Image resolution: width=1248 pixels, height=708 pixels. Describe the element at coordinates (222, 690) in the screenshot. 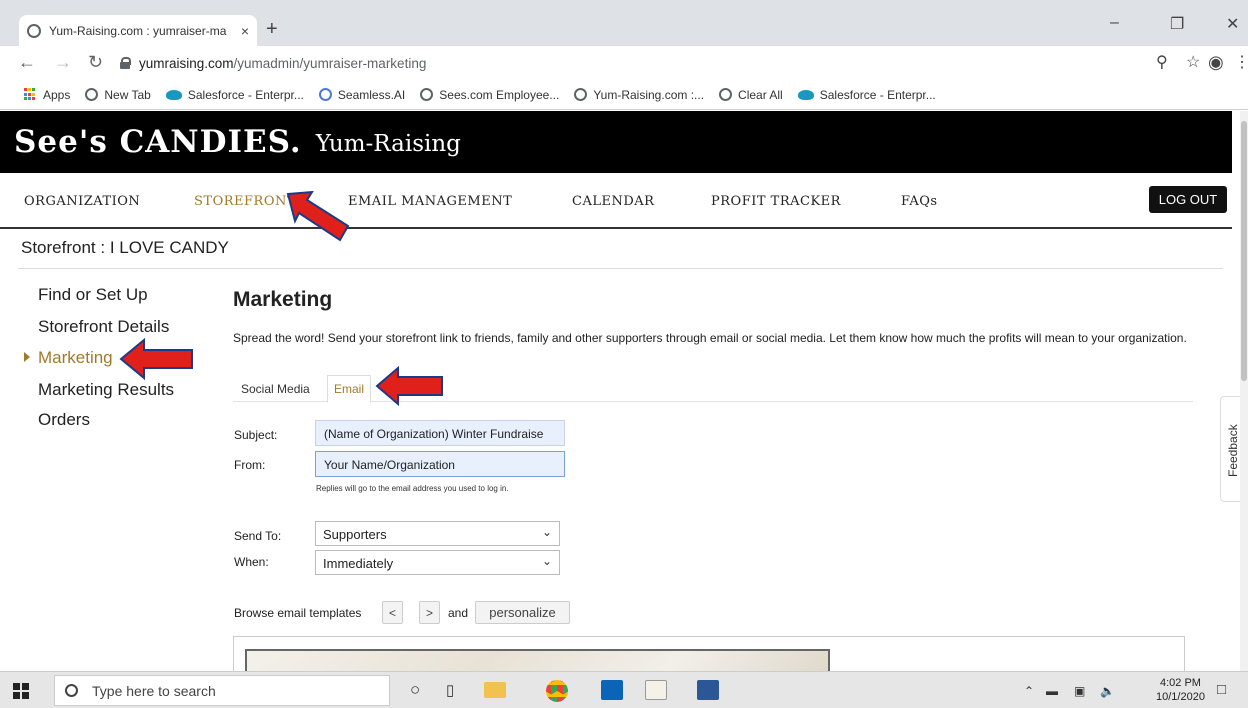

I see `taskbar-search-input: Type here to search` at that location.